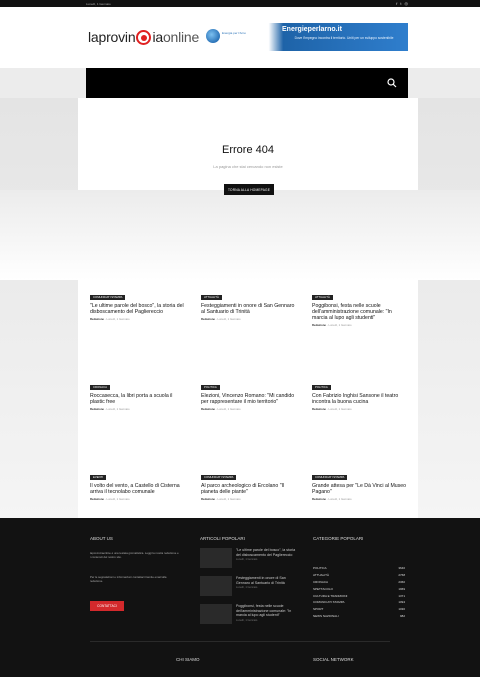 The height and width of the screenshot is (677, 480). What do you see at coordinates (330, 597) in the screenshot?
I see `category-name: CULTURA E TRADIZIONI` at bounding box center [330, 597].